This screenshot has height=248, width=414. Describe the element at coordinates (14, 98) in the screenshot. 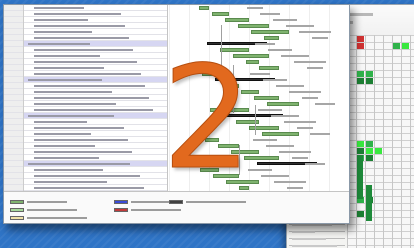

I see `row-id-column` at that location.